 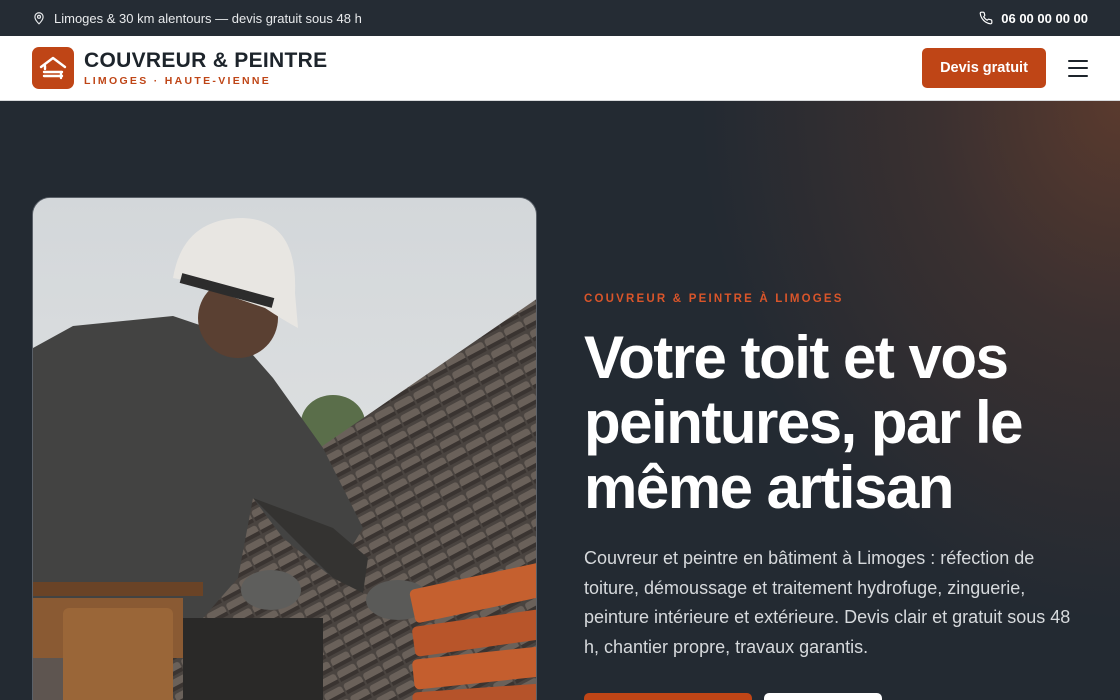 What do you see at coordinates (1078, 68) in the screenshot?
I see `hamburger-menu-icon` at bounding box center [1078, 68].